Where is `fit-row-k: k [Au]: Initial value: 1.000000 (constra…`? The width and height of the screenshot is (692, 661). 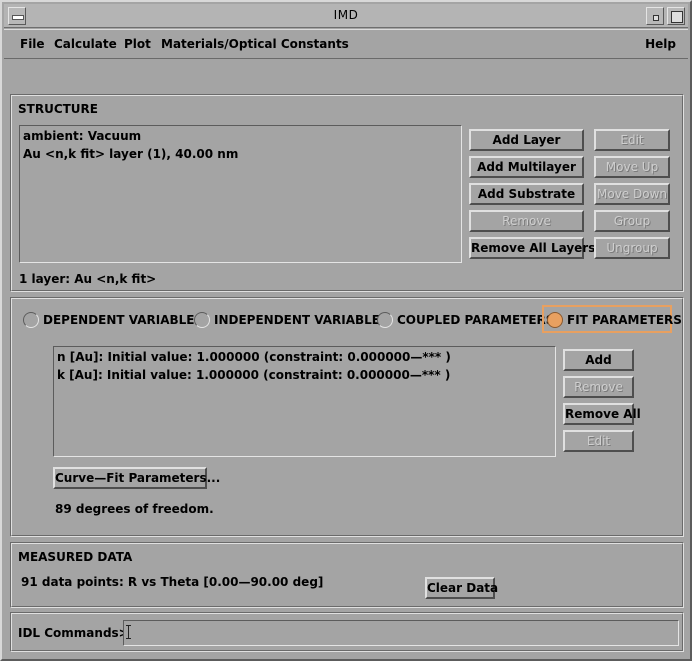 fit-row-k: k [Au]: Initial value: 1.000000 (constra… is located at coordinates (253, 375).